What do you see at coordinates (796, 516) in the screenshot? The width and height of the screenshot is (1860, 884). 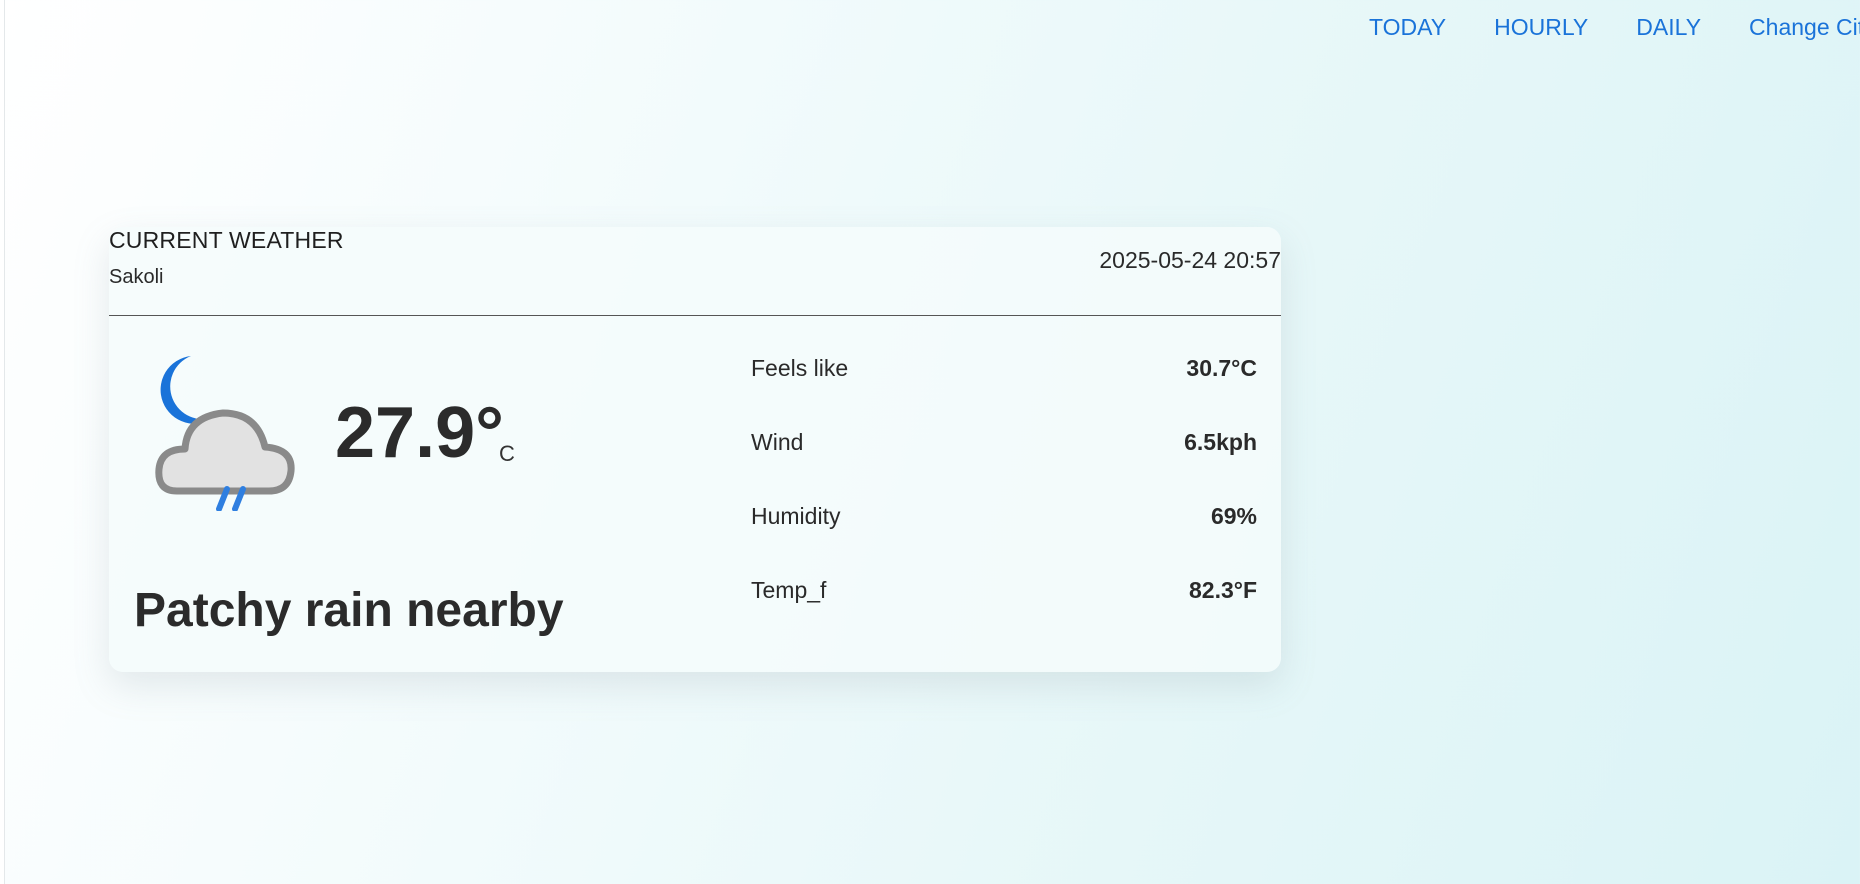 I see `detail-label: Humidity` at bounding box center [796, 516].